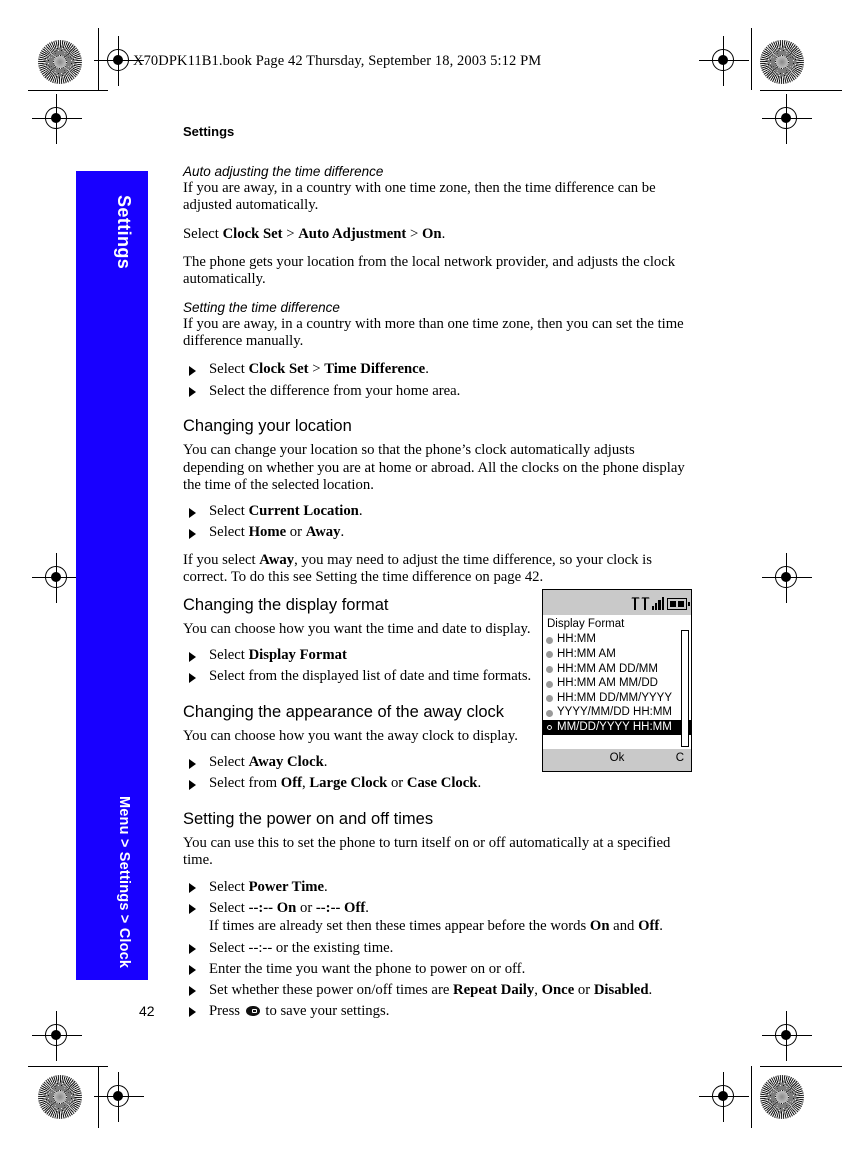 Image resolution: width=843 pixels, height=1156 pixels. I want to click on side-tab-chapter-label: Settings, so click(124, 232).